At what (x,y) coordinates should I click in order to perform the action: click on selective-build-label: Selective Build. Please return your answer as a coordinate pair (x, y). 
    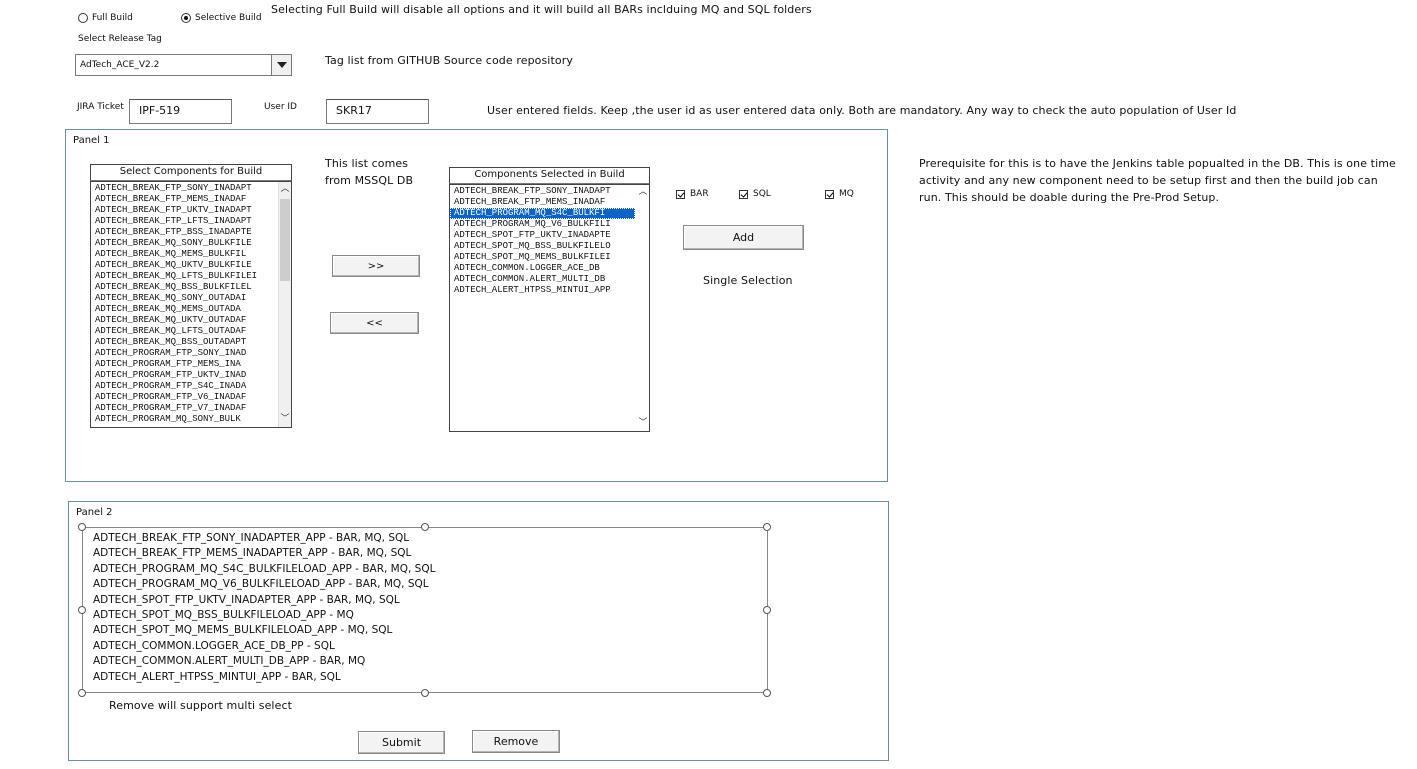
    Looking at the image, I should click on (228, 18).